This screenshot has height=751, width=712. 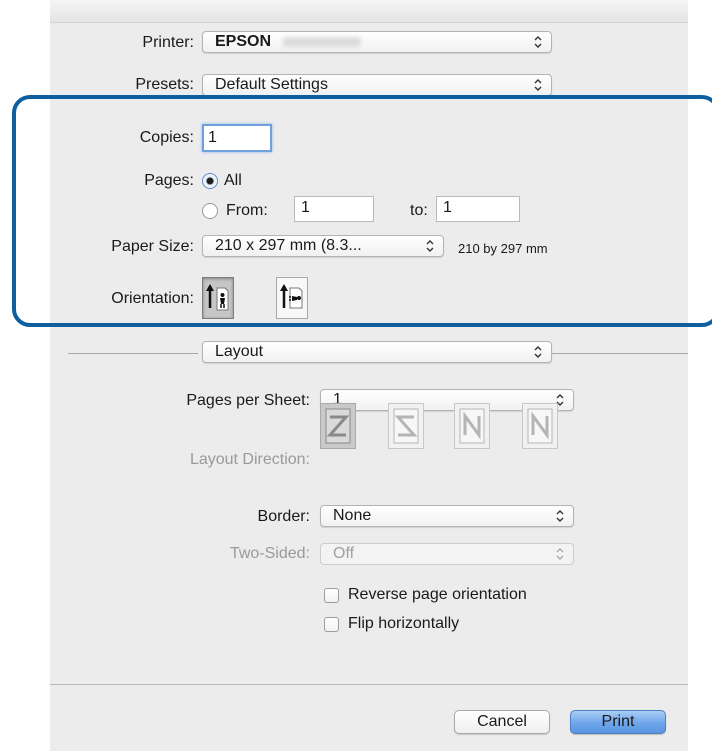 I want to click on section-separator-right, so click(x=620, y=353).